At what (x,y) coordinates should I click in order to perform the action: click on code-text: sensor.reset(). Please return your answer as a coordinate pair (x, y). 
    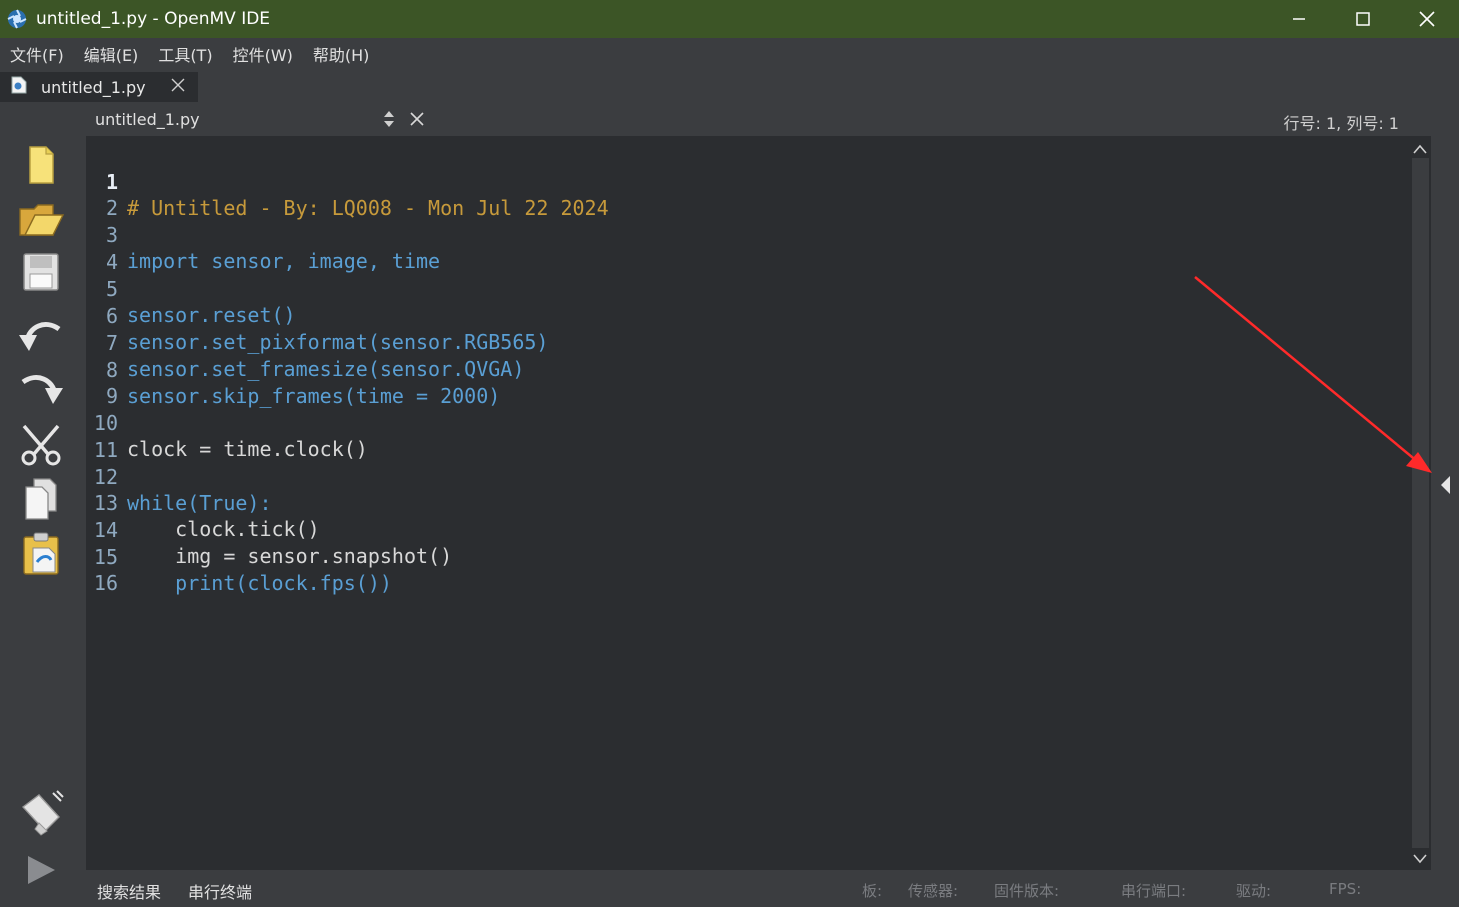
    Looking at the image, I should click on (211, 315).